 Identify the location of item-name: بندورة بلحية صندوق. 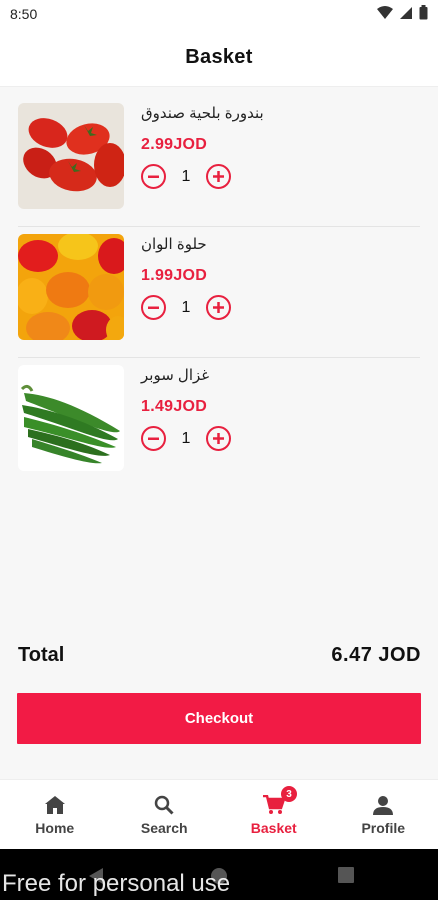
(202, 113).